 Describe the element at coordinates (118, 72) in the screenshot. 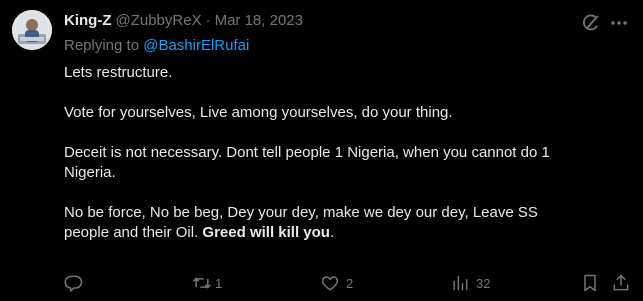

I see `body-line: Lets restructure.` at that location.